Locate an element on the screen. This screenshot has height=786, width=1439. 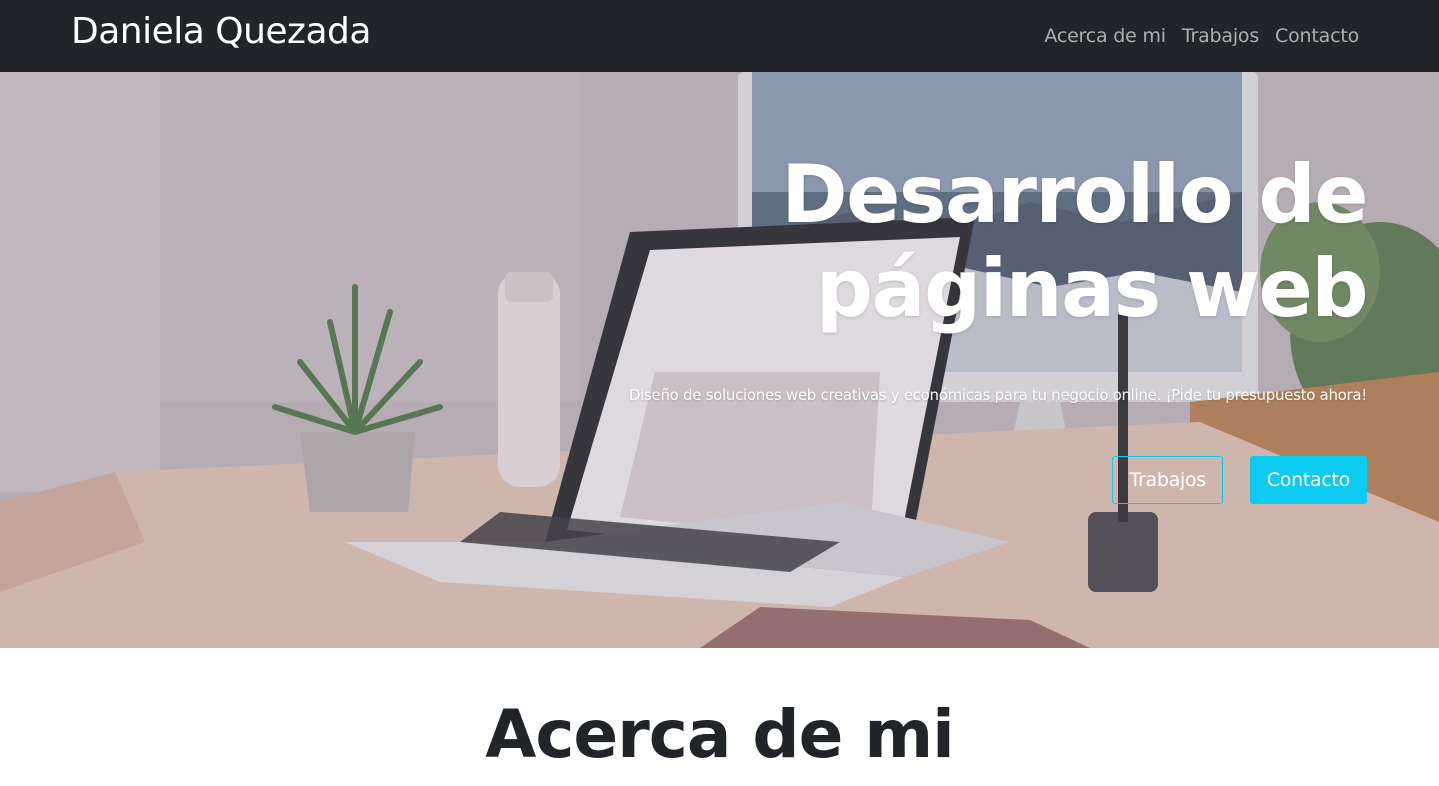
nav-links: Acerca de mi Trabajos Contacto is located at coordinates (1201, 36).